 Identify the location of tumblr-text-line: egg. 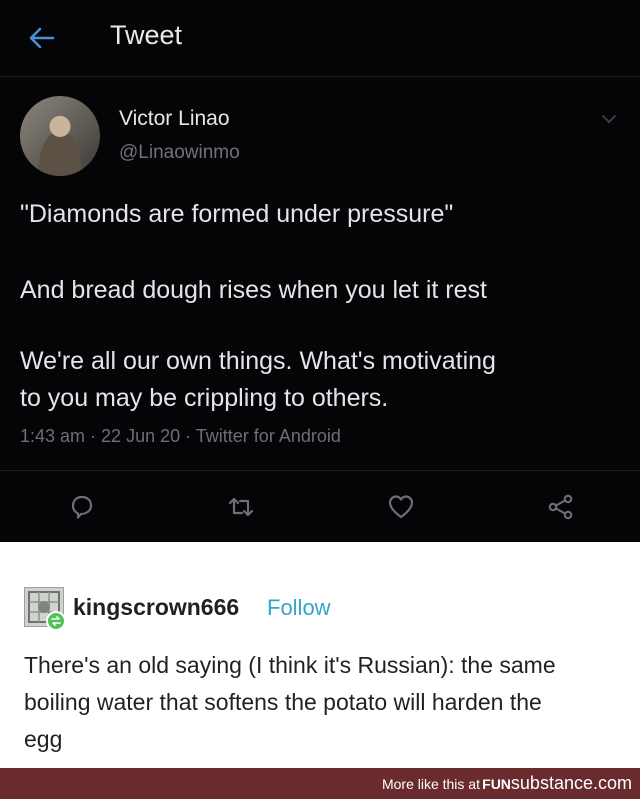
(43, 739).